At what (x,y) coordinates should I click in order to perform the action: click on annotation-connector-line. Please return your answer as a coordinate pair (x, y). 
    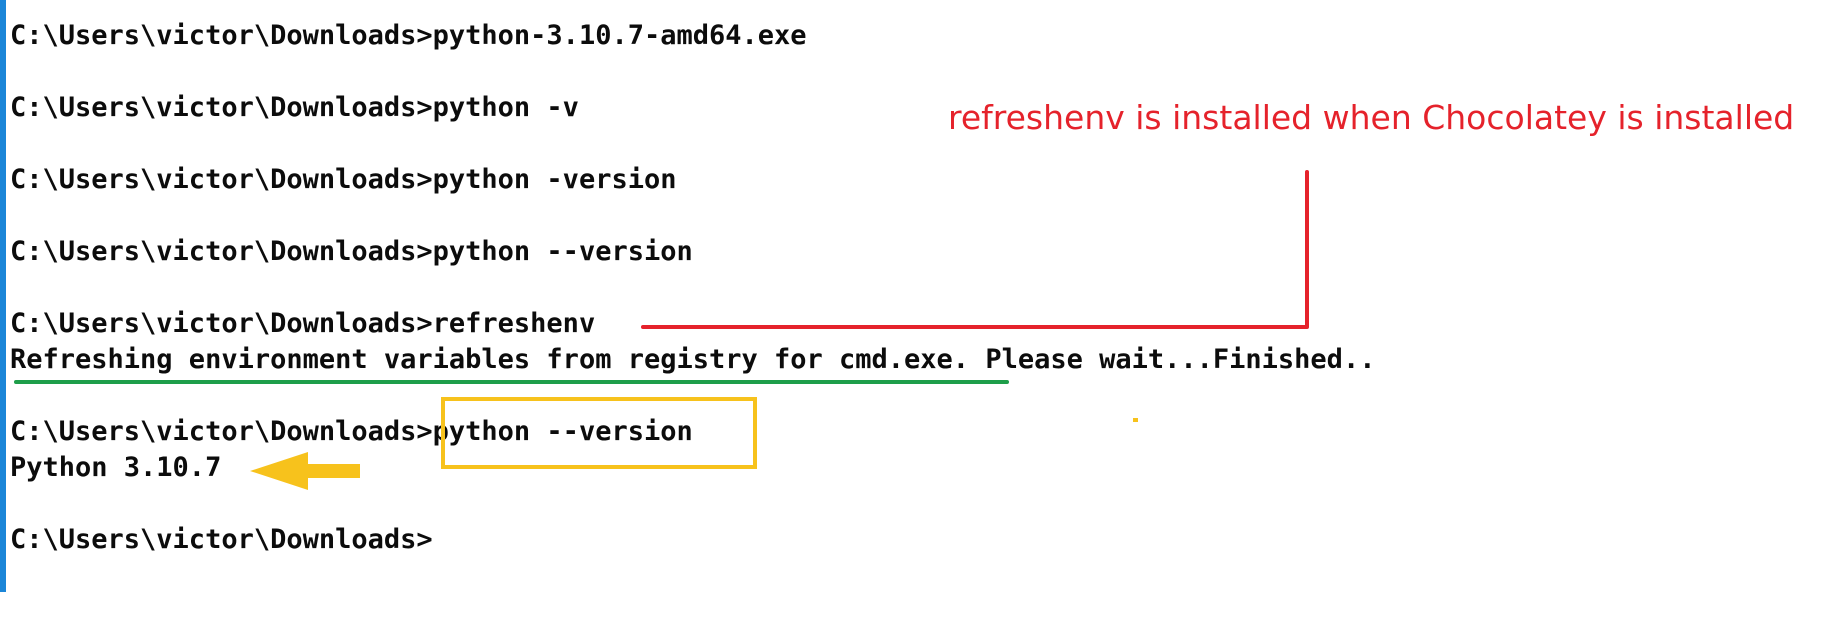
    Looking at the image, I should click on (975, 249).